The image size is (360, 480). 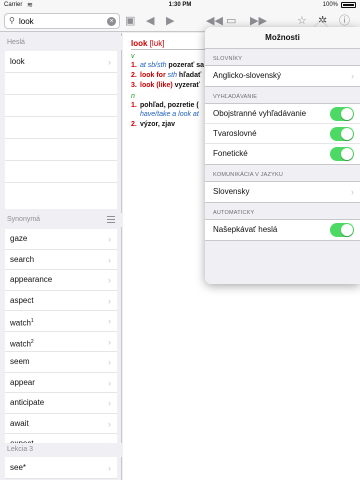 I want to click on history-item-label: look, so click(x=17, y=61).